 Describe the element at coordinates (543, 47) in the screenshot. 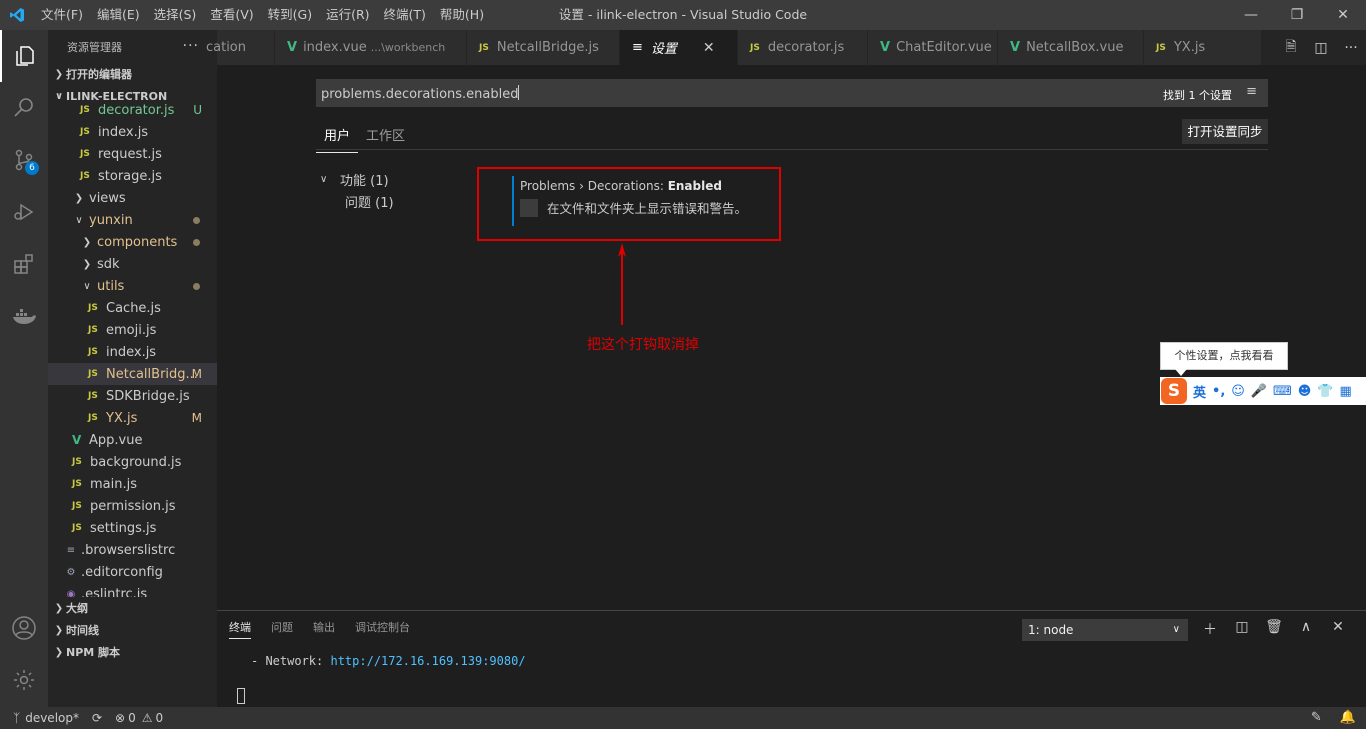

I see `editor-tab: JSNetcallBridge.js` at that location.